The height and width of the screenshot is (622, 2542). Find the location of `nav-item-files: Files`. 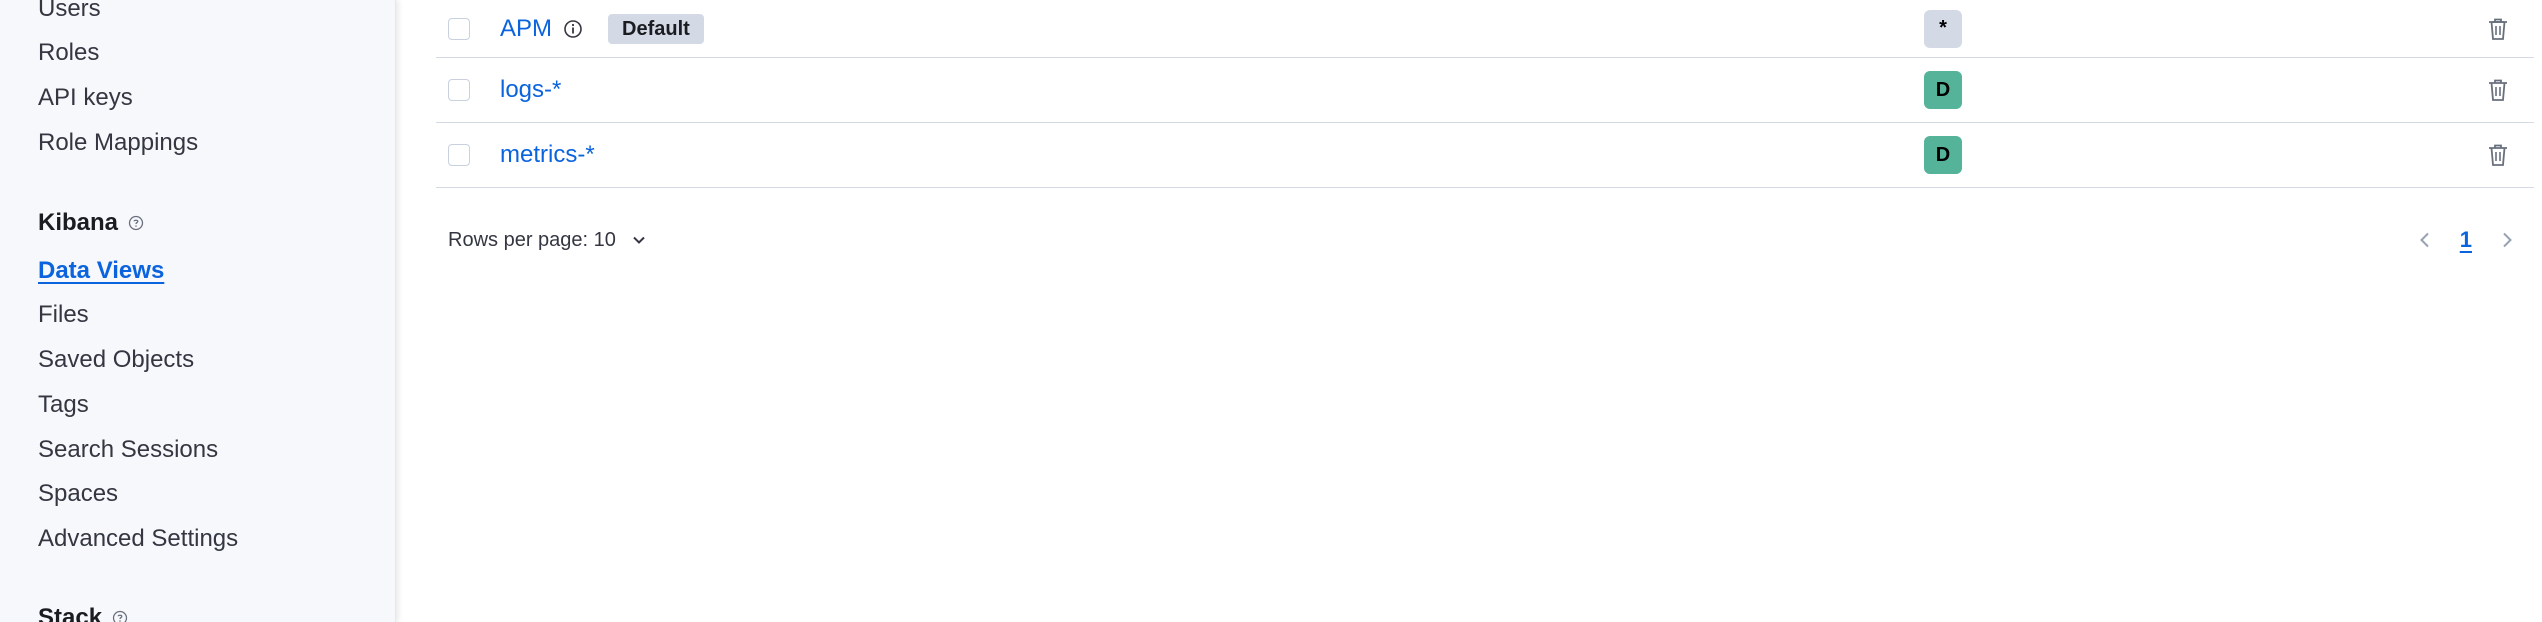

nav-item-files: Files is located at coordinates (63, 315).